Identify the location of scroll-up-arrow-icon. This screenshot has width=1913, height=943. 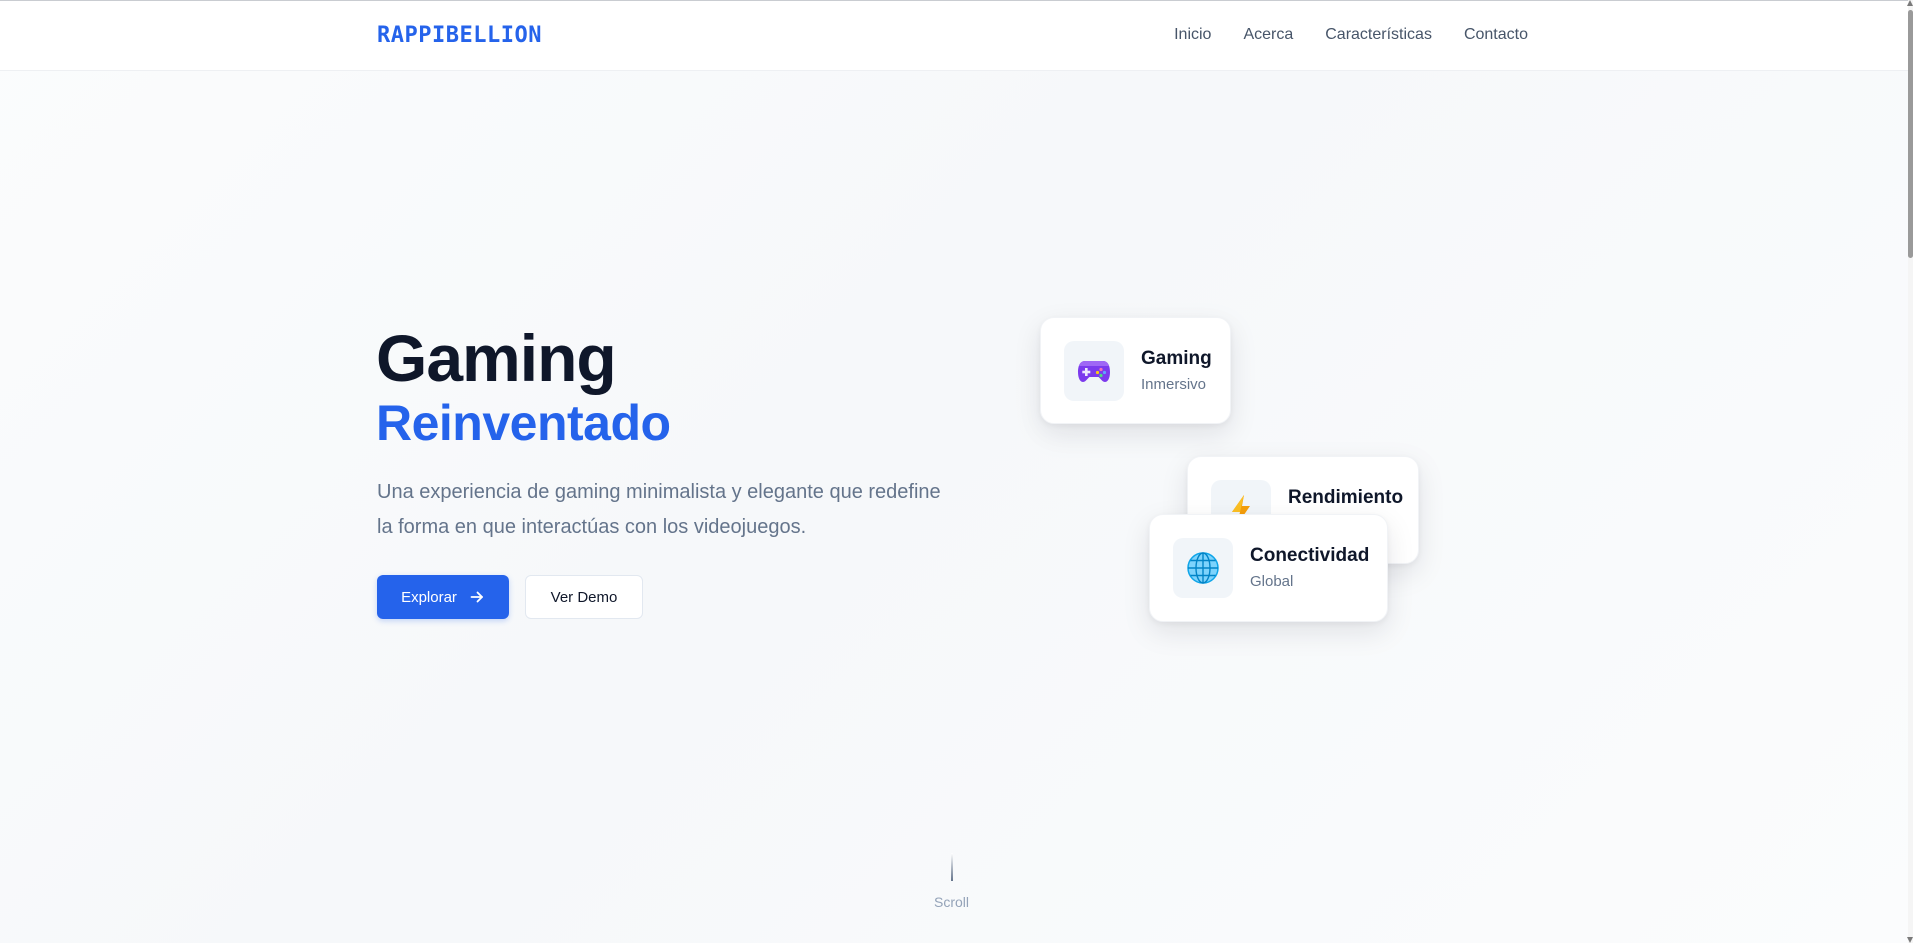
(1910, 3).